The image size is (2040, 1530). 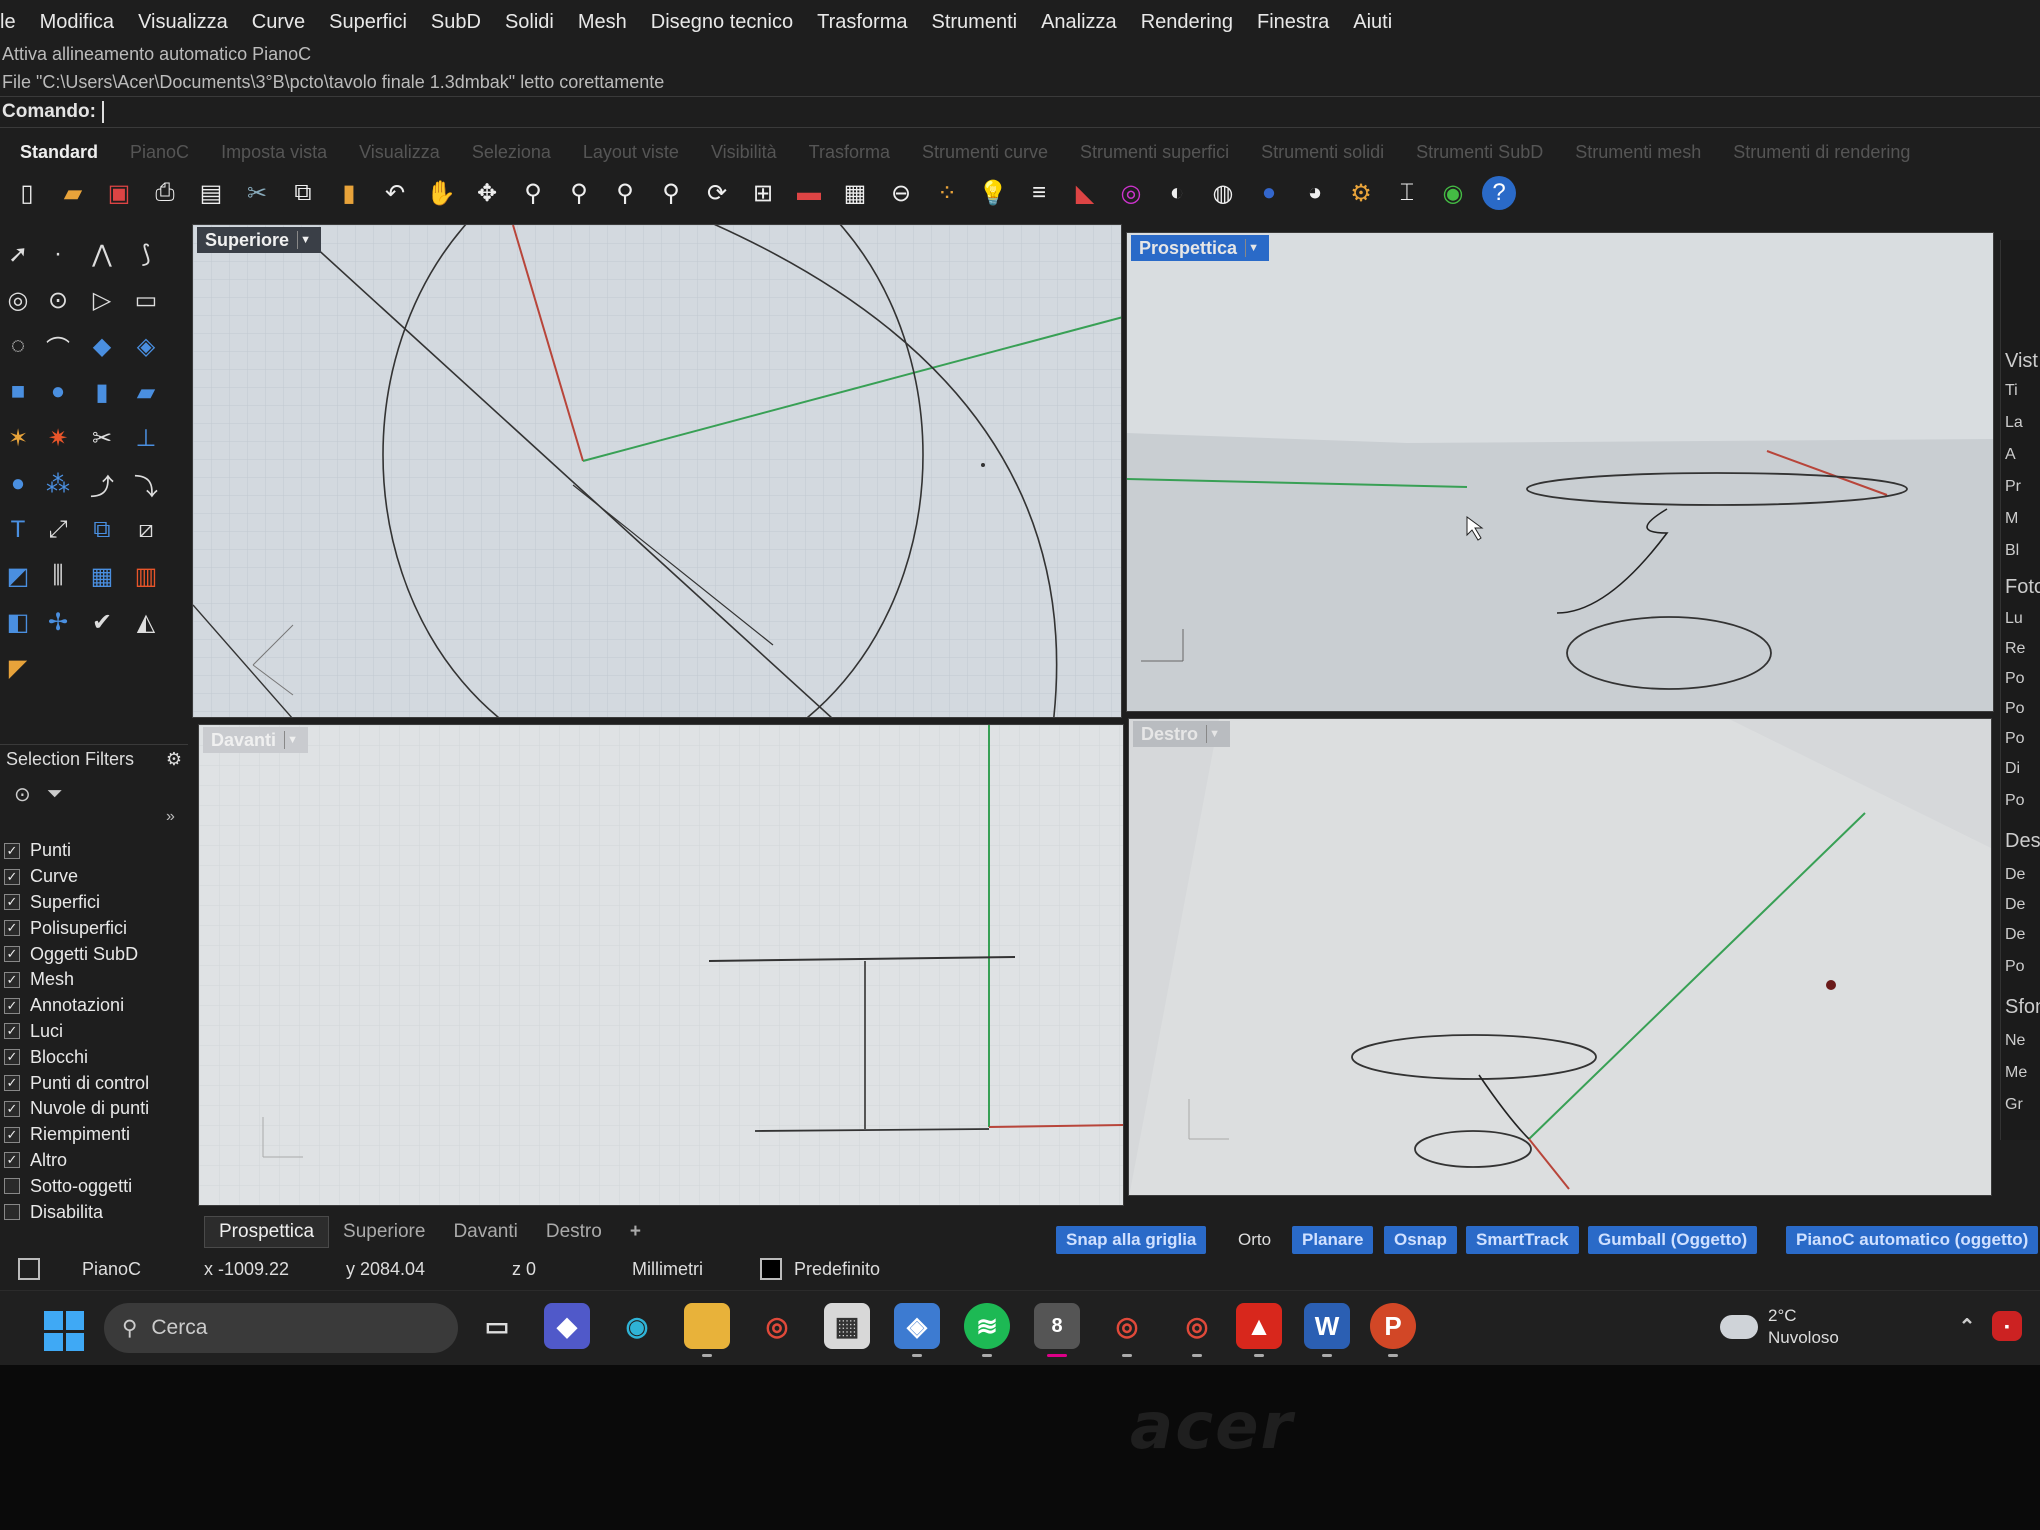 I want to click on mesh-tool-icon: ▰, so click(x=146, y=392).